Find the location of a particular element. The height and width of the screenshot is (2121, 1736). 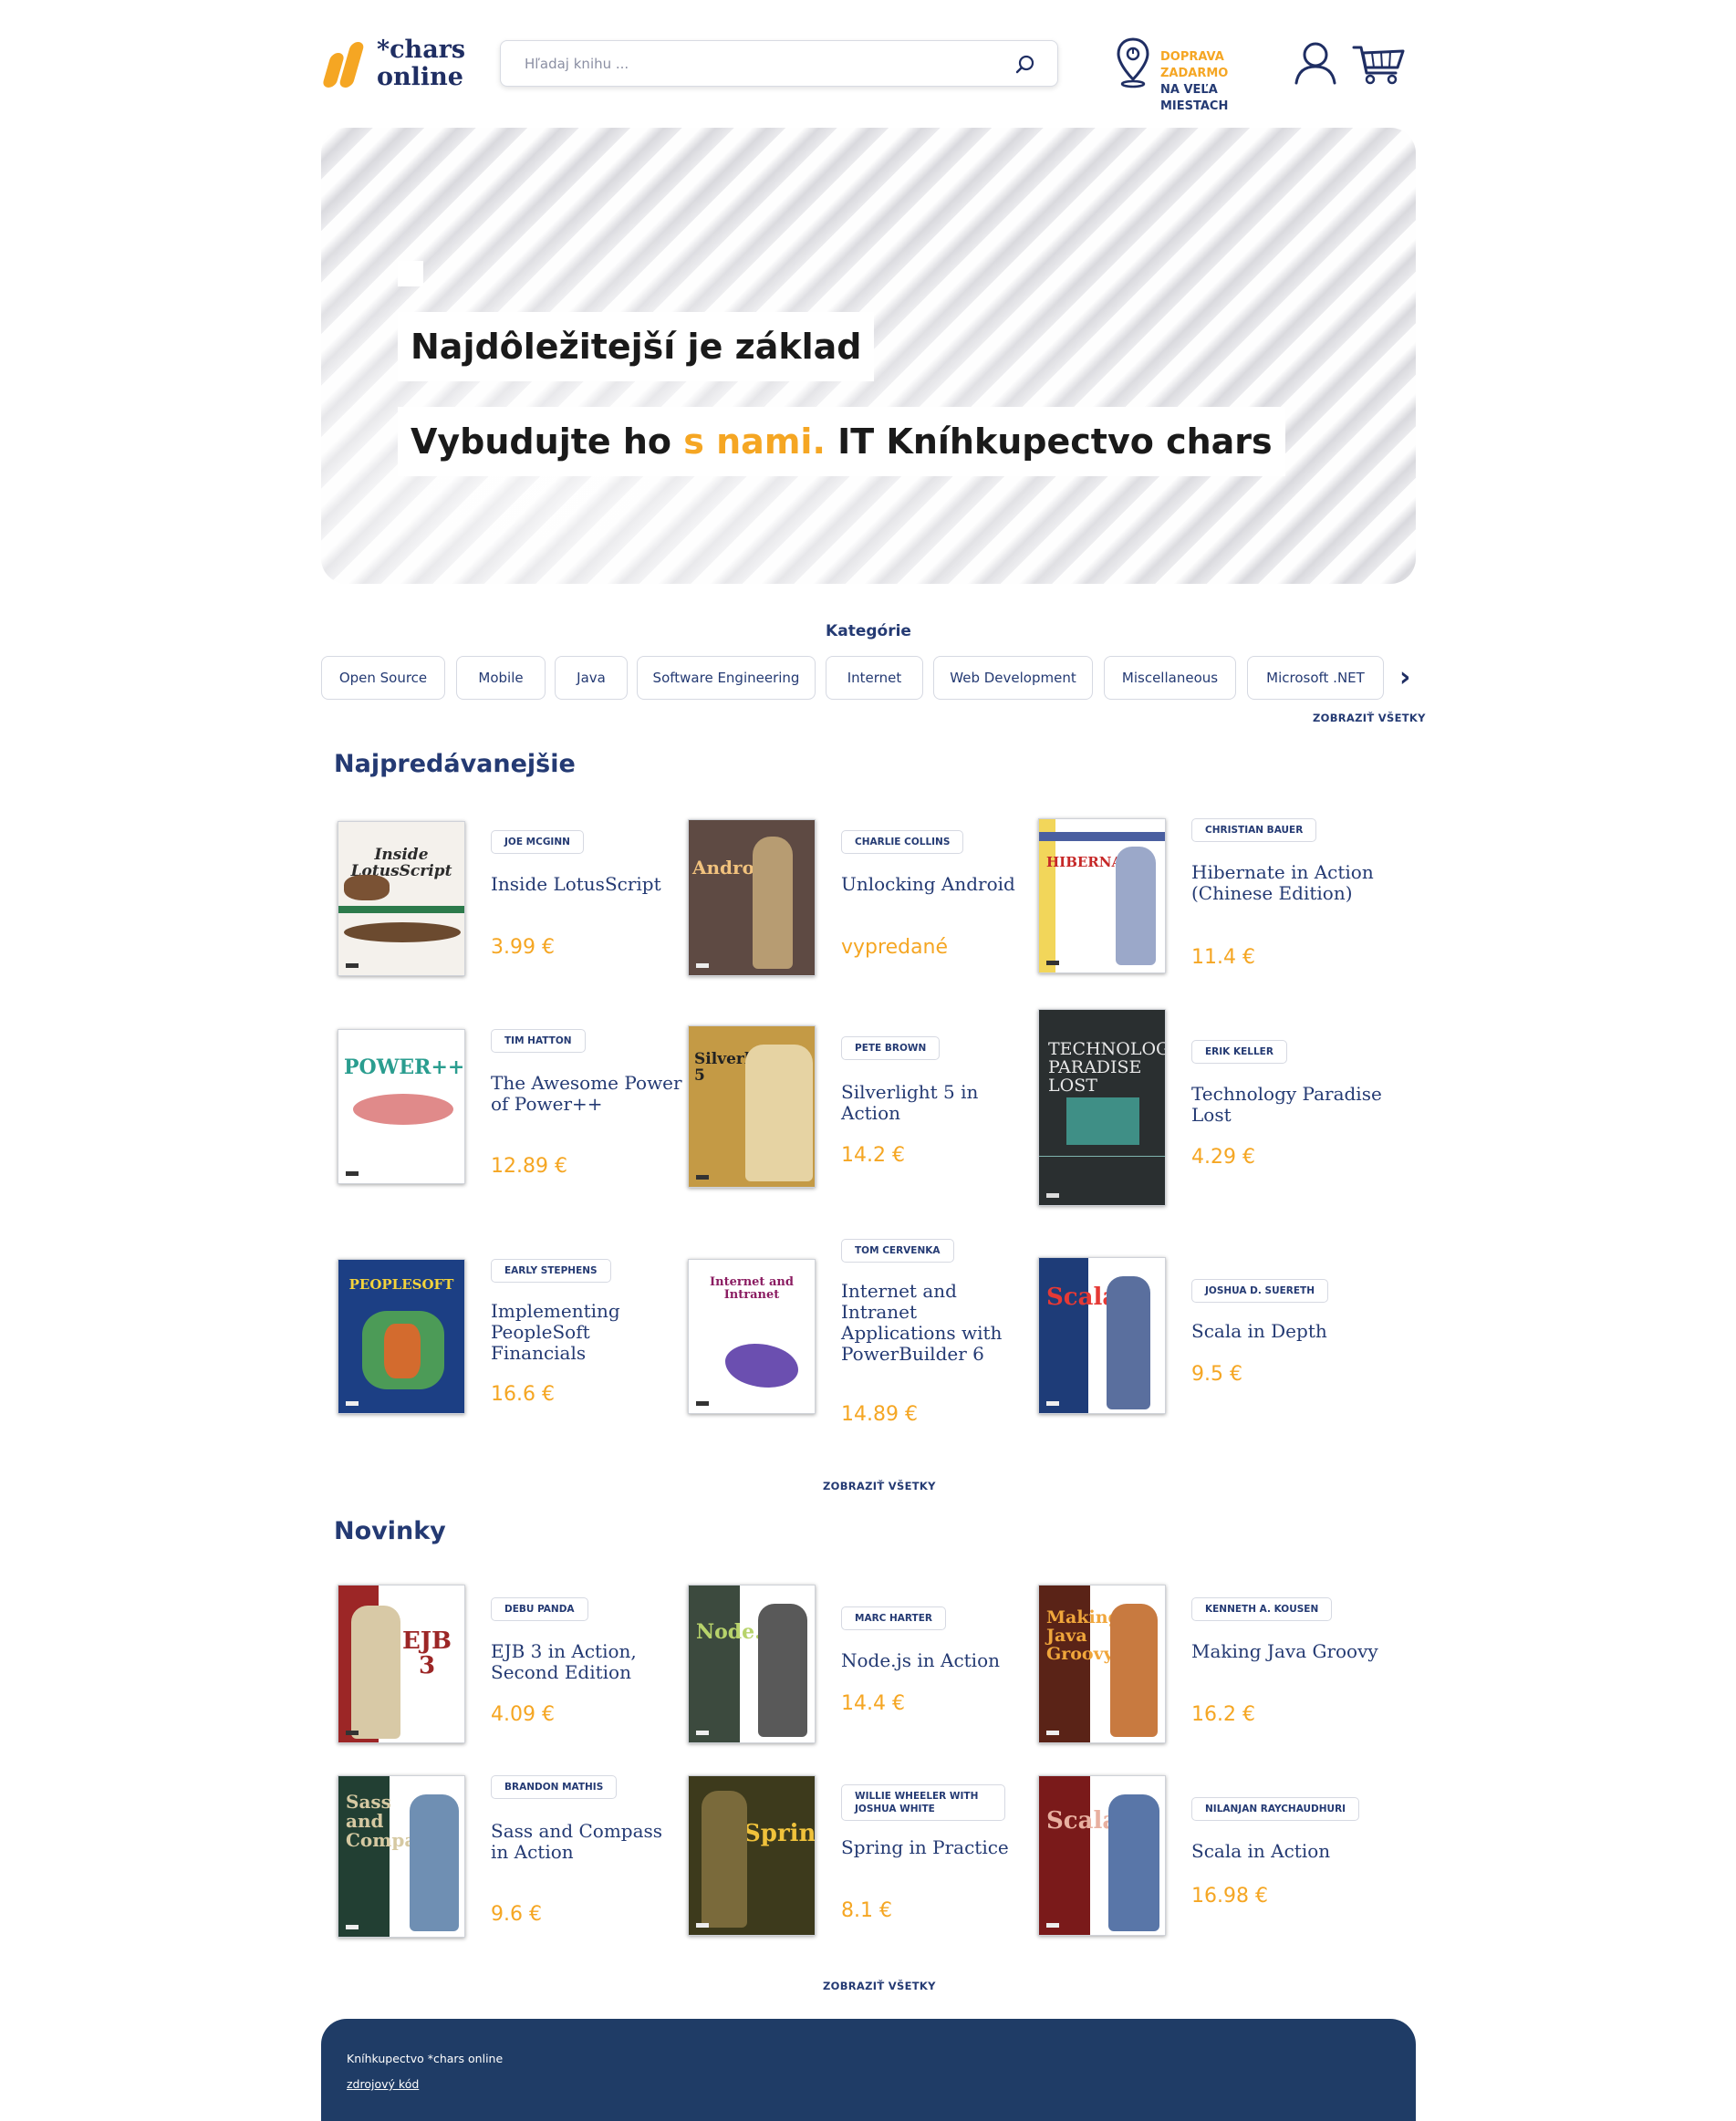

user-icon is located at coordinates (1315, 63).